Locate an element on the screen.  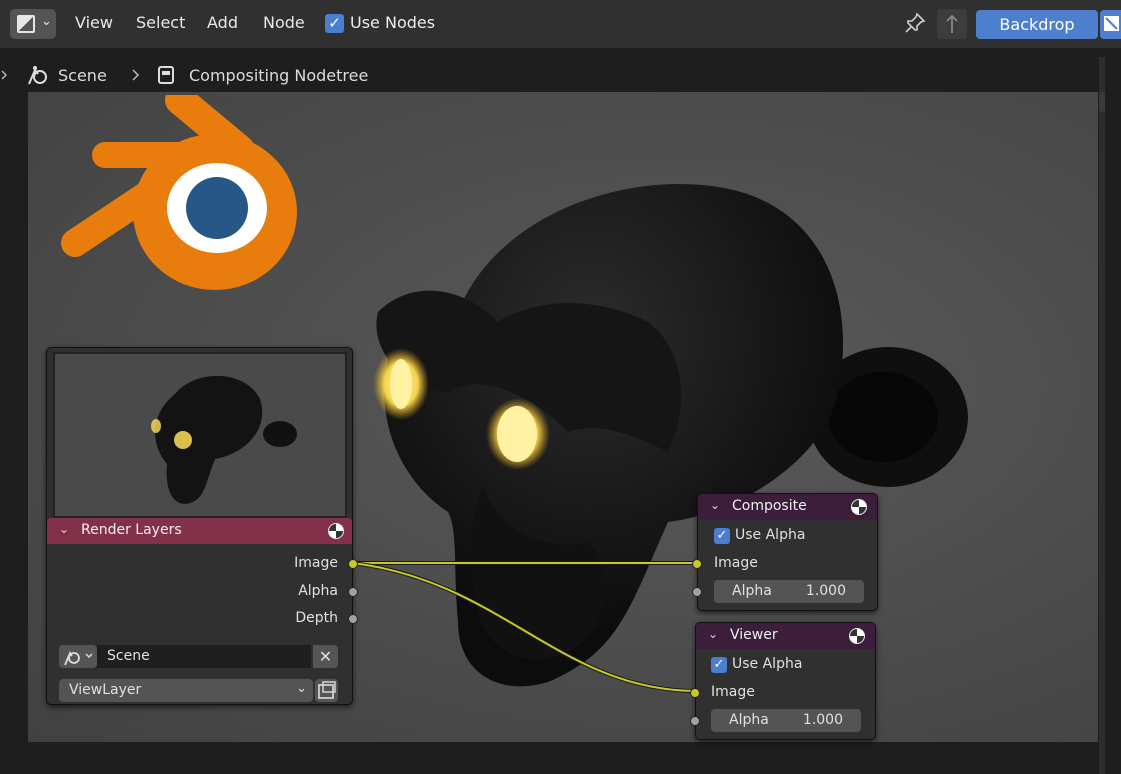
link-image-to-viewer is located at coordinates (523, 627).